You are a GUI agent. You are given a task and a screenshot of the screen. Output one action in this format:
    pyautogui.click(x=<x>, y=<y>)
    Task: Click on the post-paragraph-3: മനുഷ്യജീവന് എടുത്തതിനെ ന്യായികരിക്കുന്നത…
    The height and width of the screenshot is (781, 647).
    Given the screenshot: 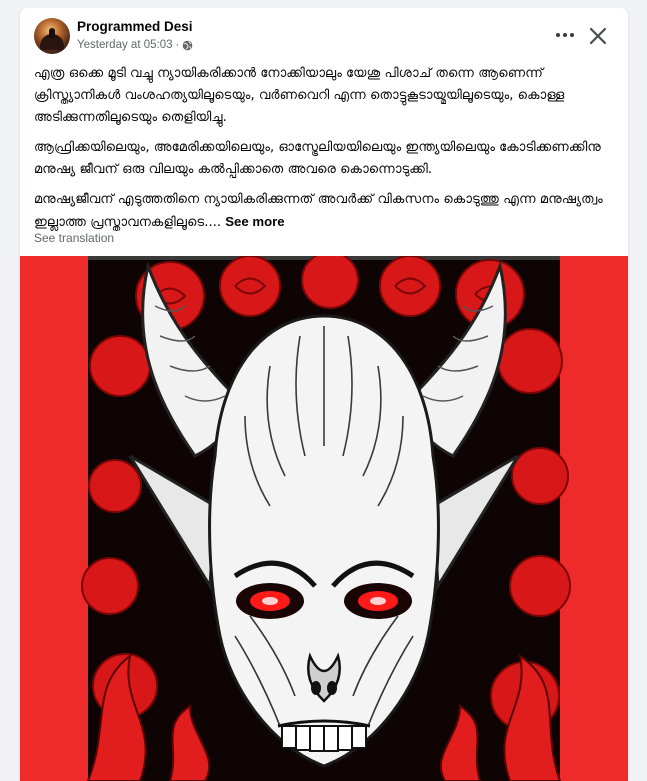 What is the action you would take?
    pyautogui.click(x=326, y=211)
    